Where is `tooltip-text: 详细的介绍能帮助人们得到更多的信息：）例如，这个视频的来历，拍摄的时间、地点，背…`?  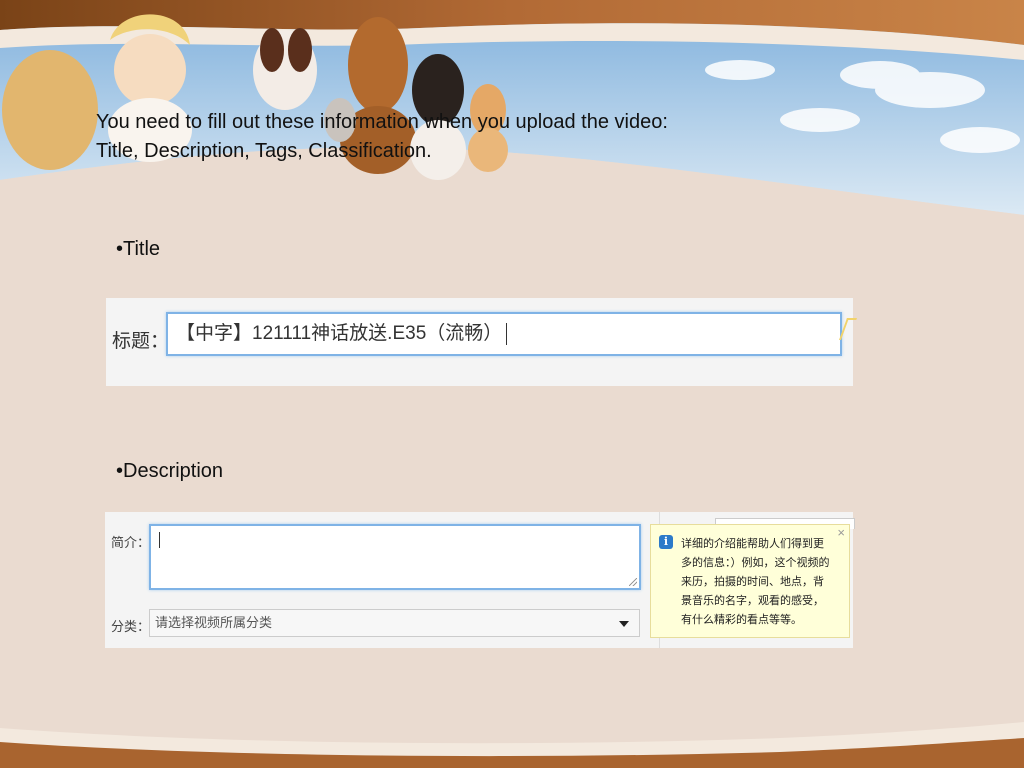 tooltip-text: 详细的介绍能帮助人们得到更多的信息：）例如，这个视频的来历，拍摄的时间、地点，背… is located at coordinates (755, 582).